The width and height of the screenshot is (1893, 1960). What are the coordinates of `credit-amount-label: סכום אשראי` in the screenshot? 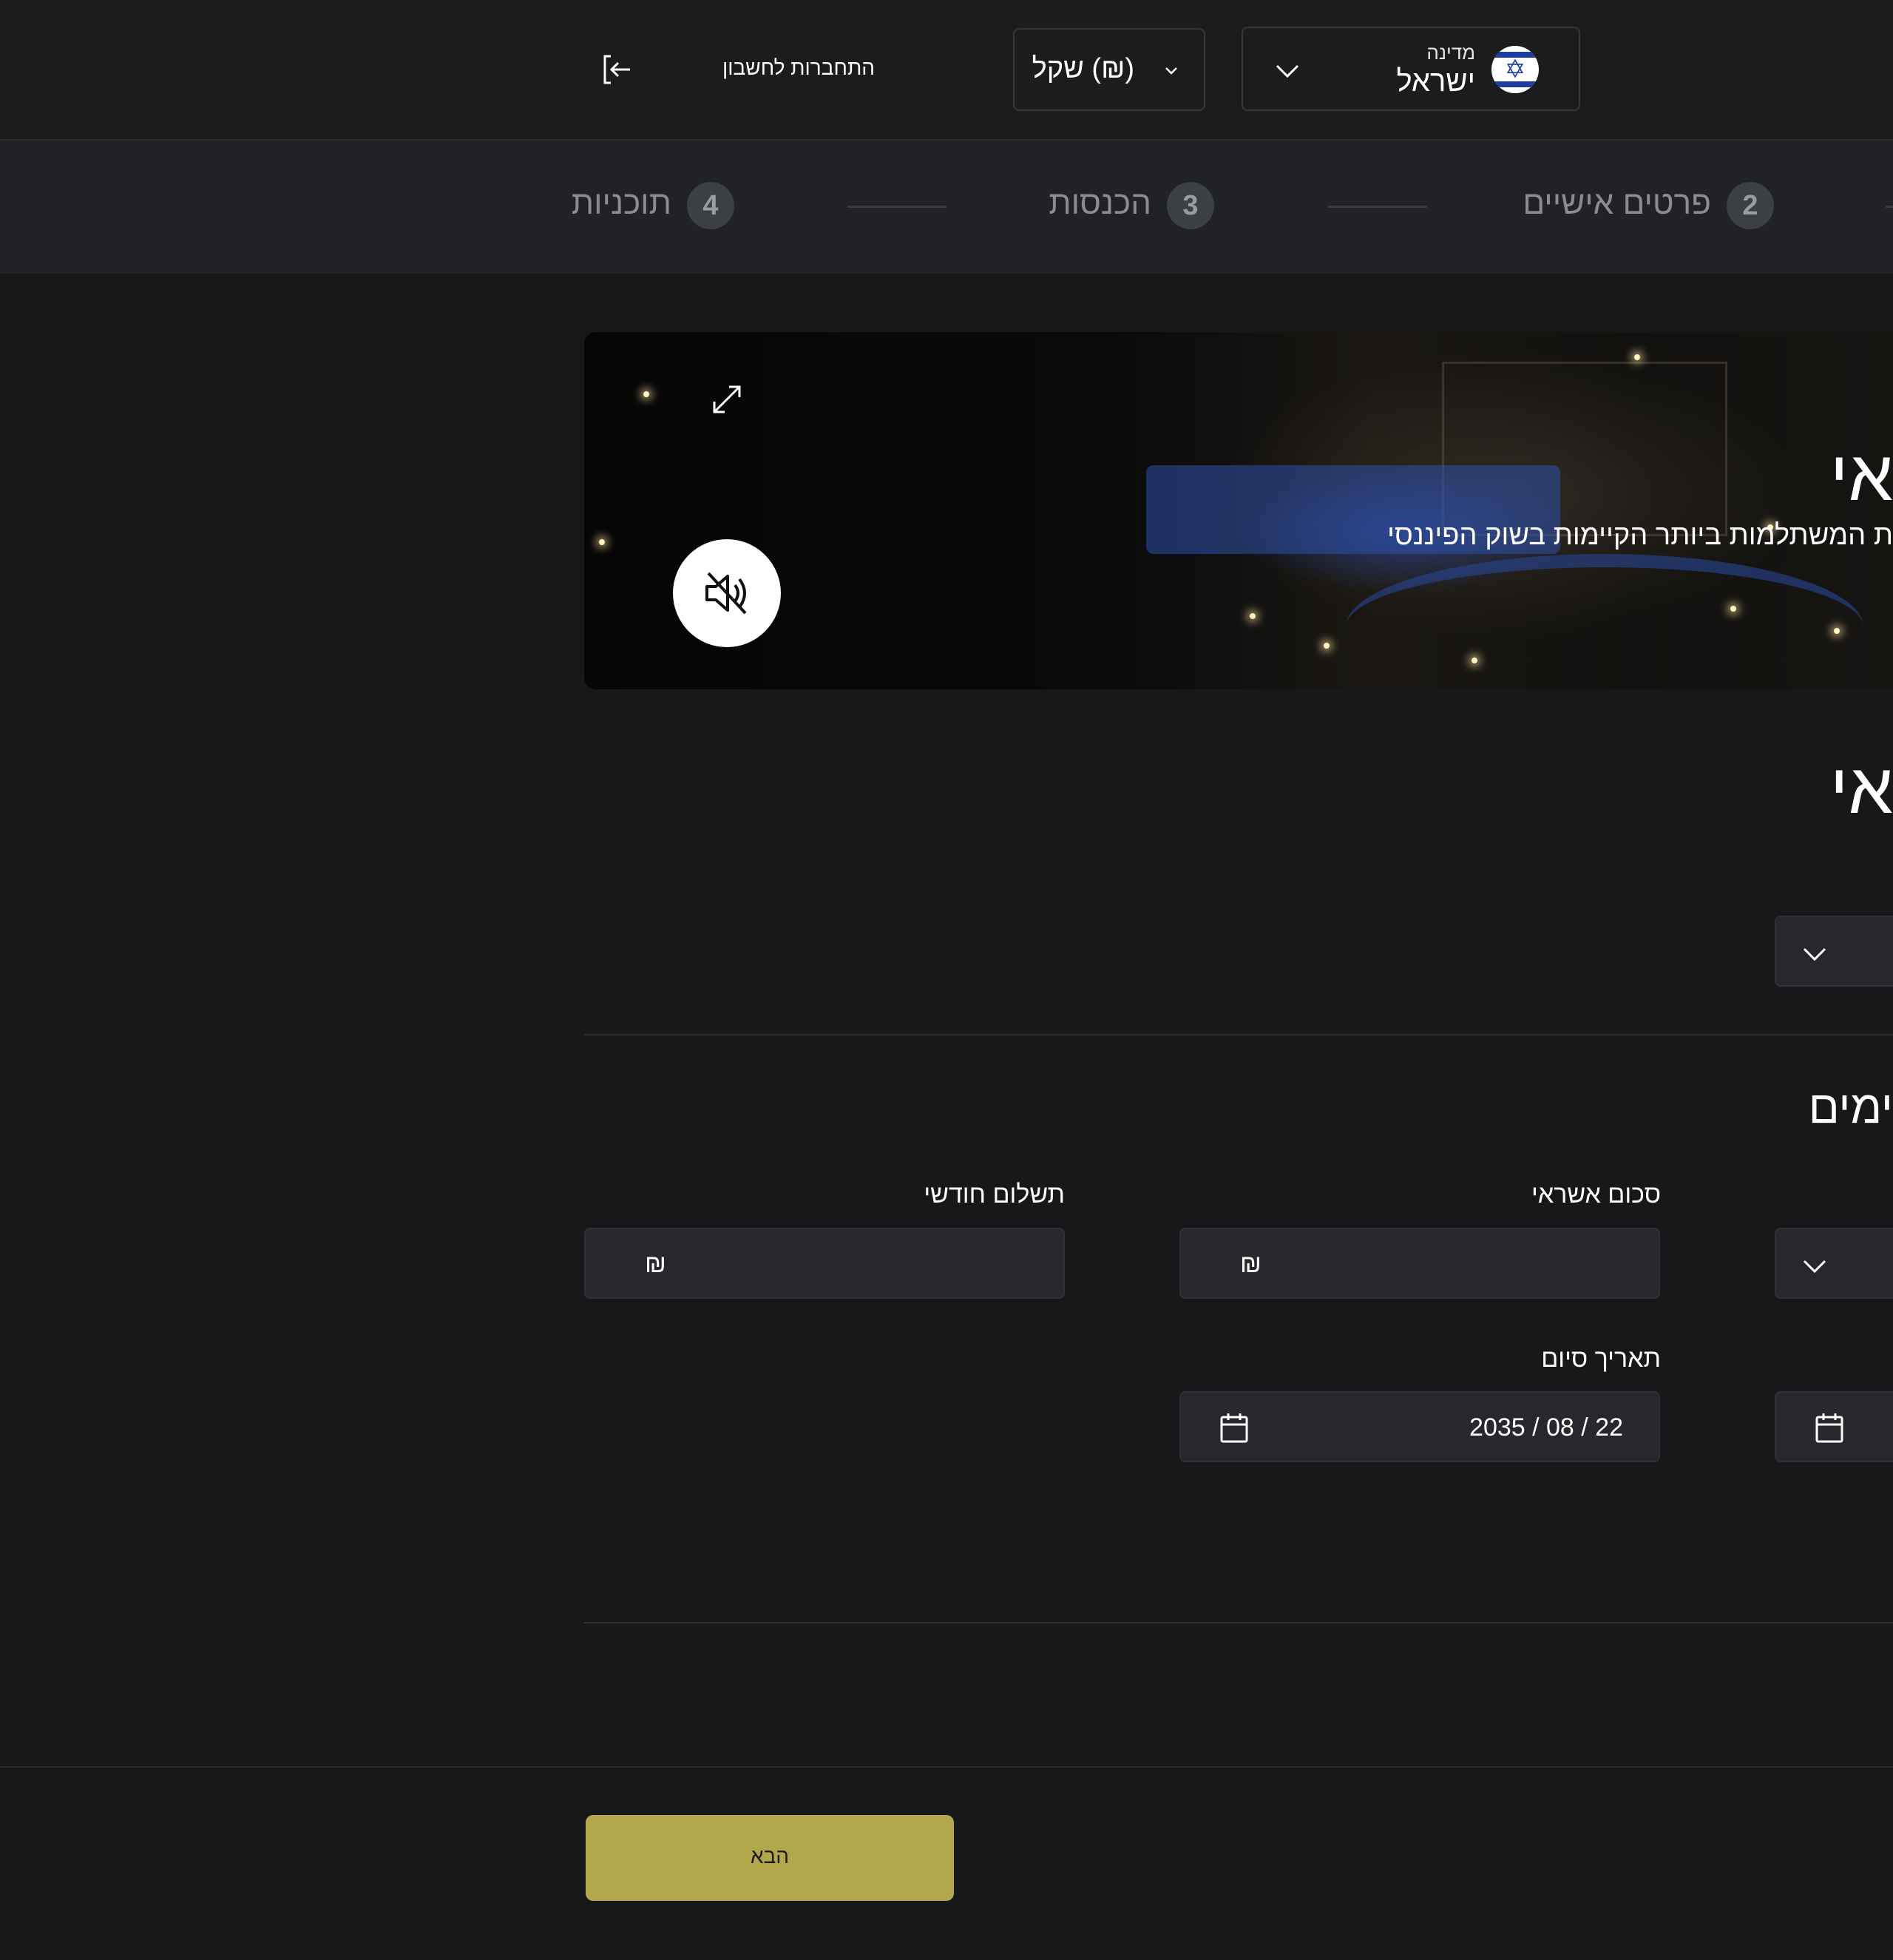 It's located at (1596, 1194).